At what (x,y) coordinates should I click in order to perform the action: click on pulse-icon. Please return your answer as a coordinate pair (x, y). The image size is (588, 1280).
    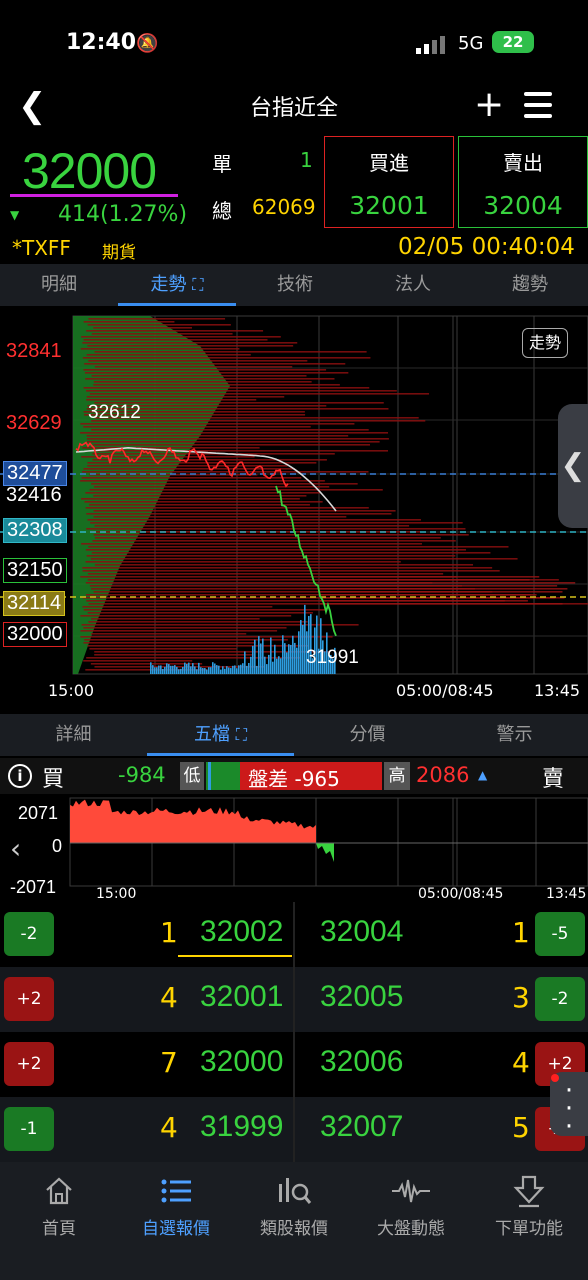
    Looking at the image, I should click on (411, 1191).